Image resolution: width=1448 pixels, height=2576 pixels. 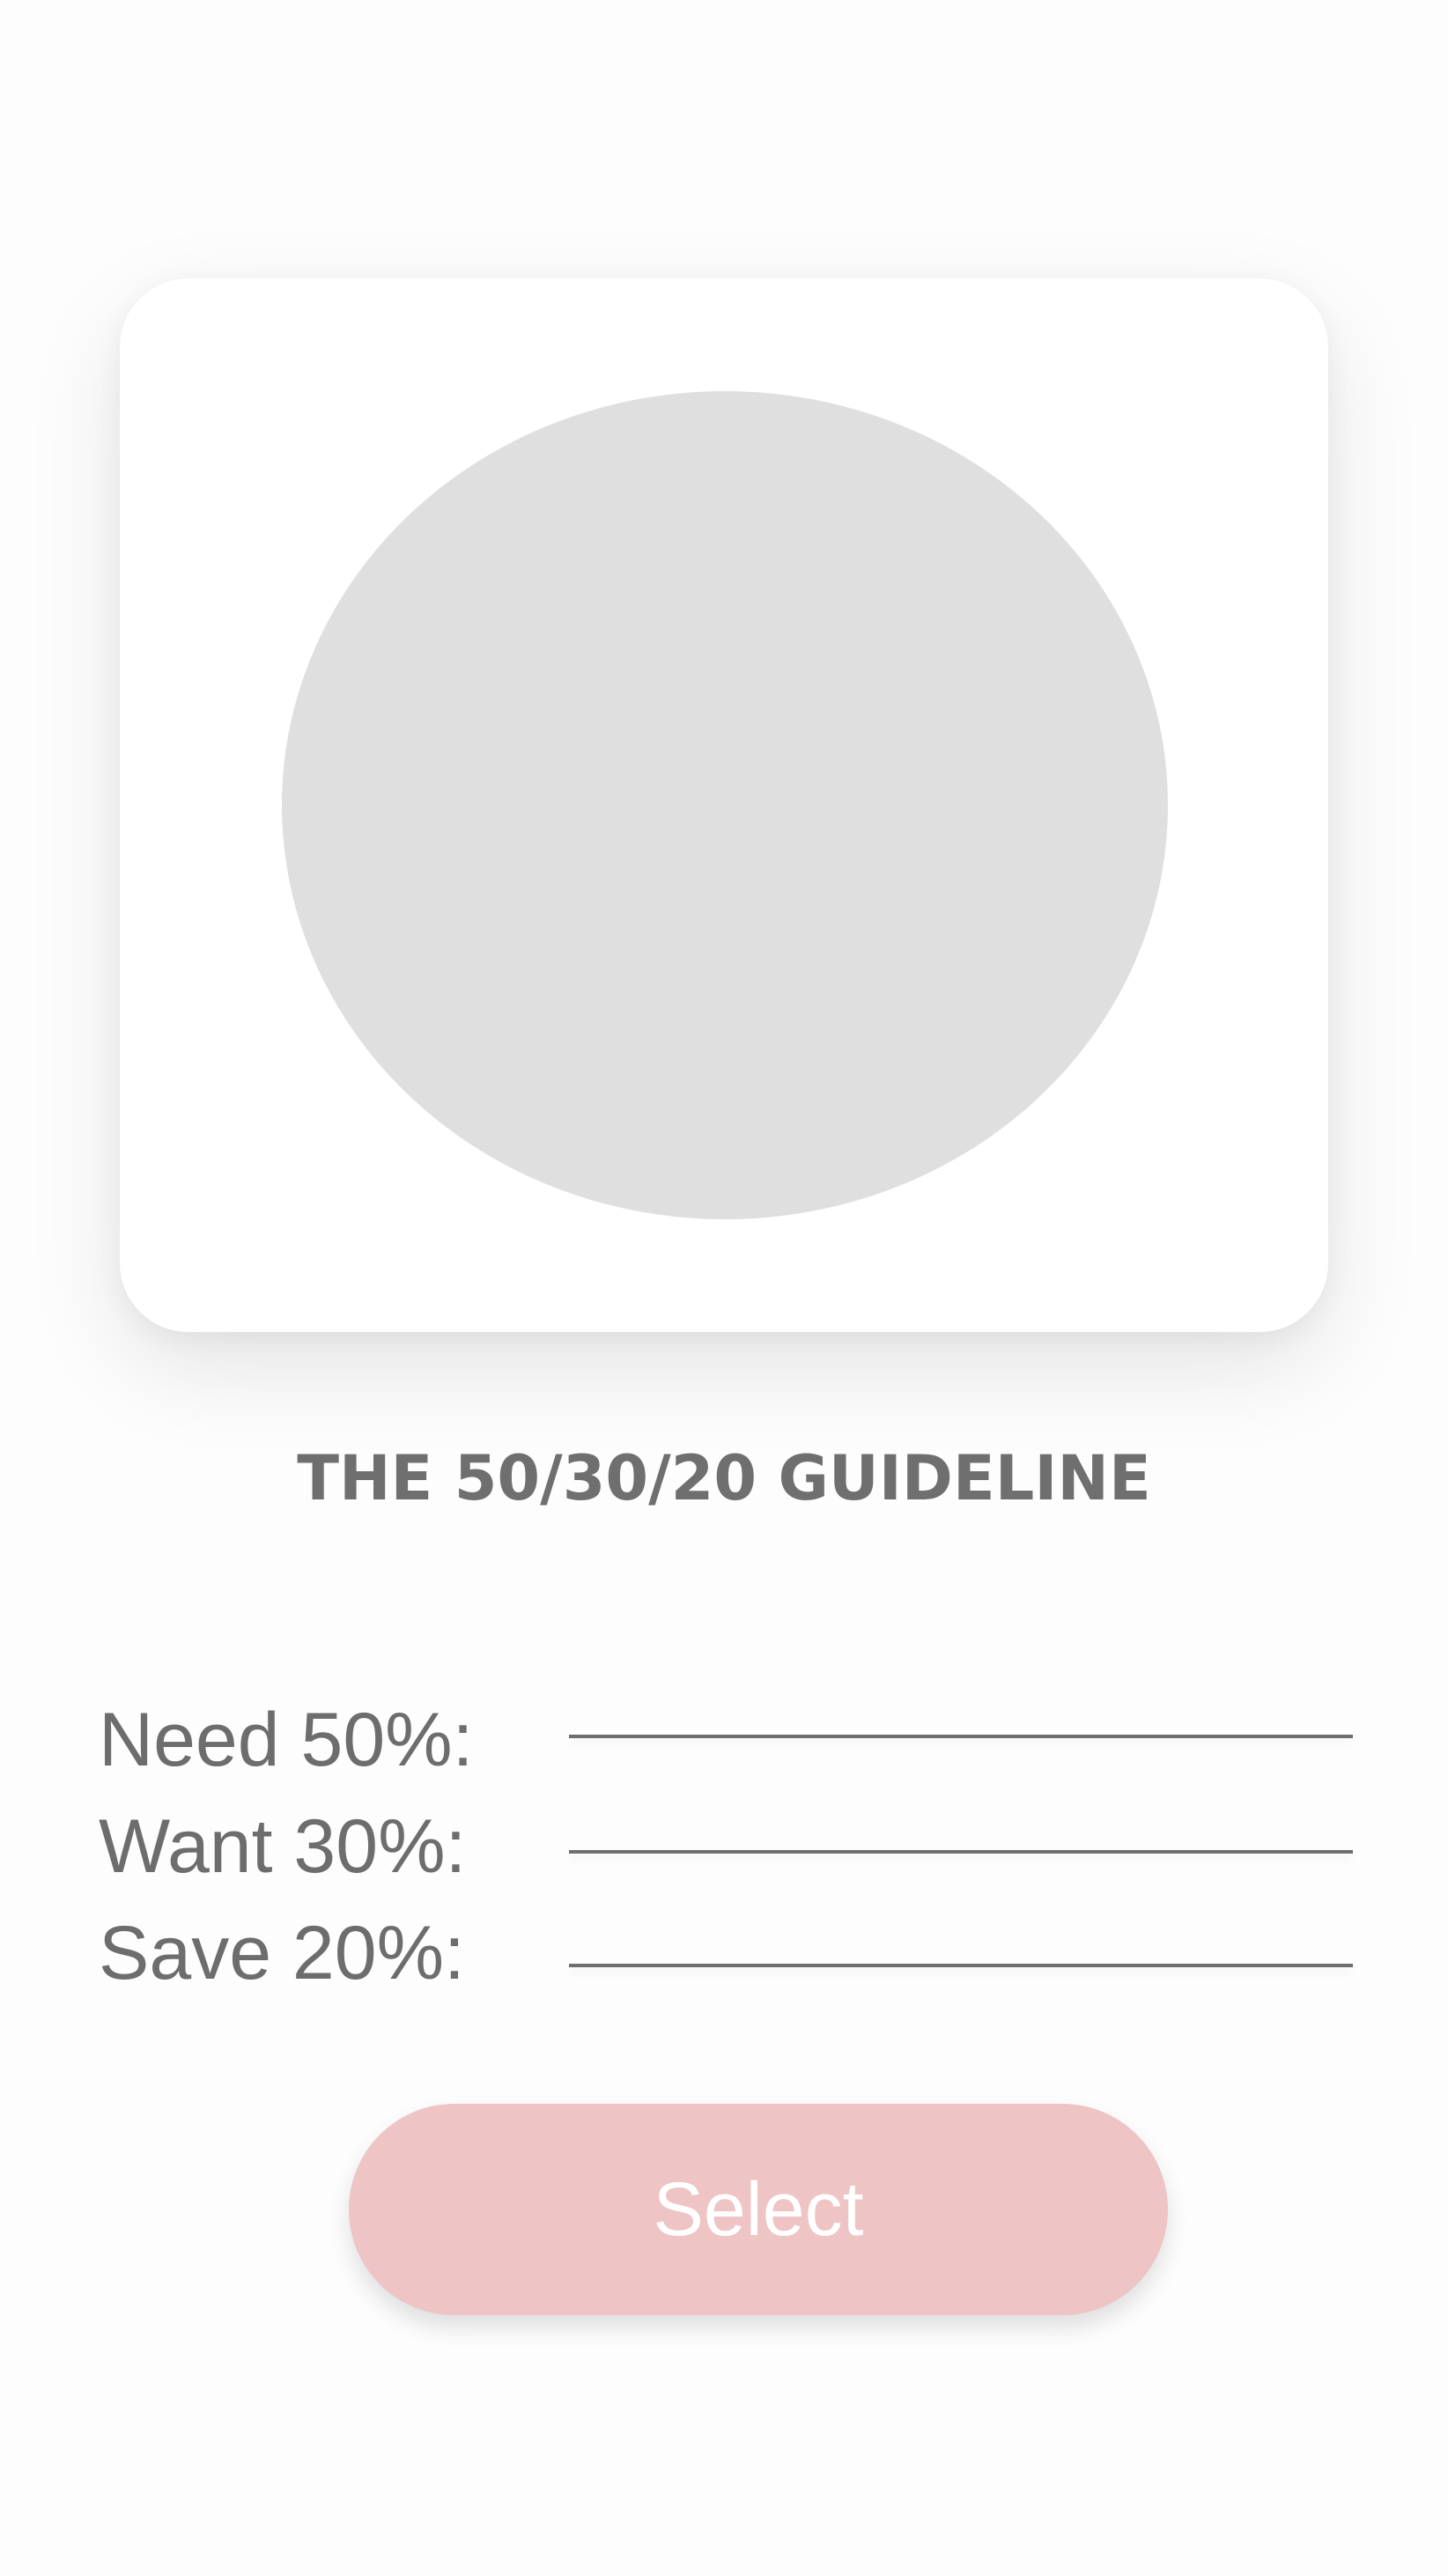 What do you see at coordinates (724, 1478) in the screenshot?
I see `page-title: THE 50/30/20 GUIDELINE` at bounding box center [724, 1478].